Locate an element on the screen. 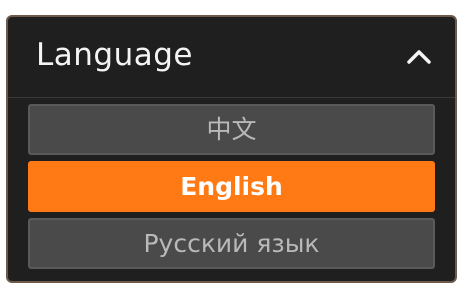 Image resolution: width=469 pixels, height=291 pixels. chevron-up-icon is located at coordinates (419, 56).